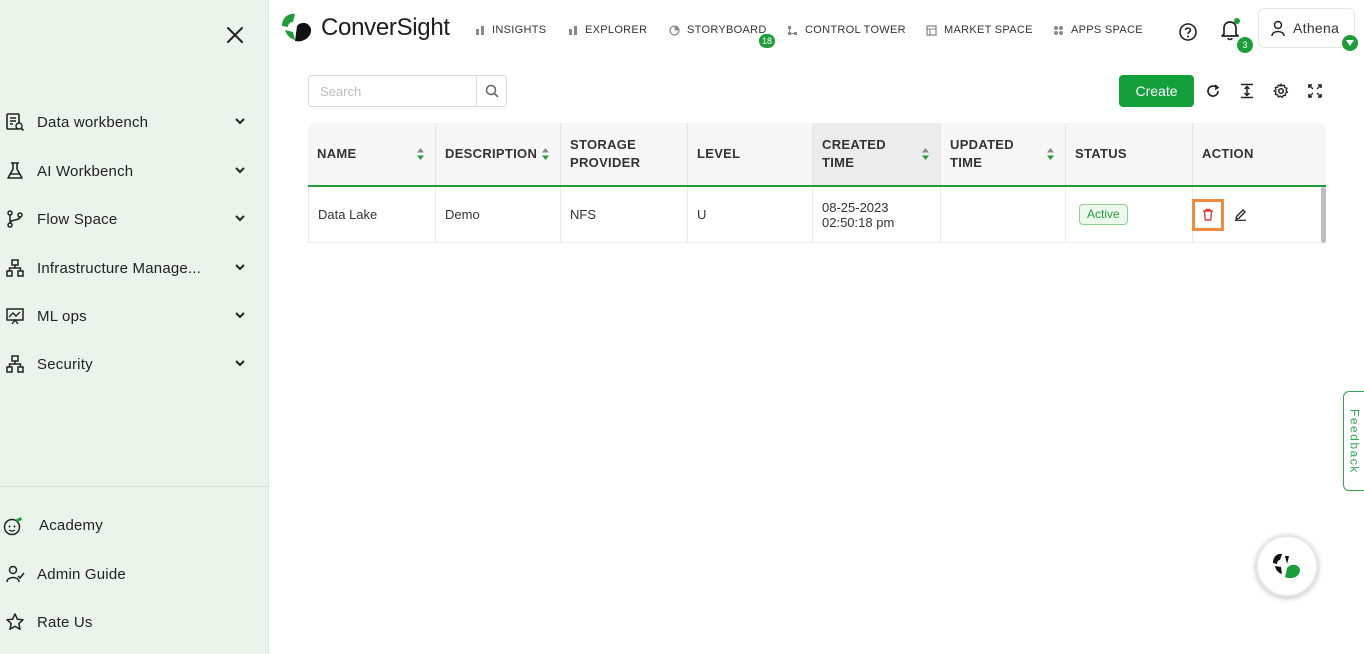 This screenshot has height=654, width=1364. Describe the element at coordinates (1278, 28) in the screenshot. I see `user-icon` at that location.